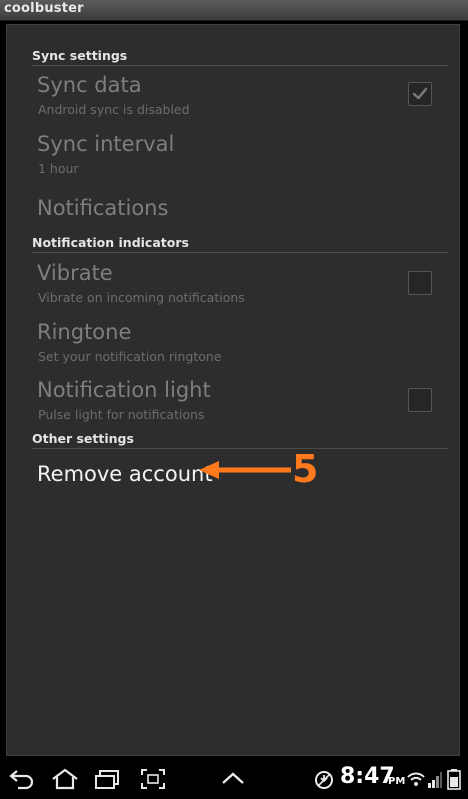  What do you see at coordinates (435, 781) in the screenshot?
I see `signal-icon` at bounding box center [435, 781].